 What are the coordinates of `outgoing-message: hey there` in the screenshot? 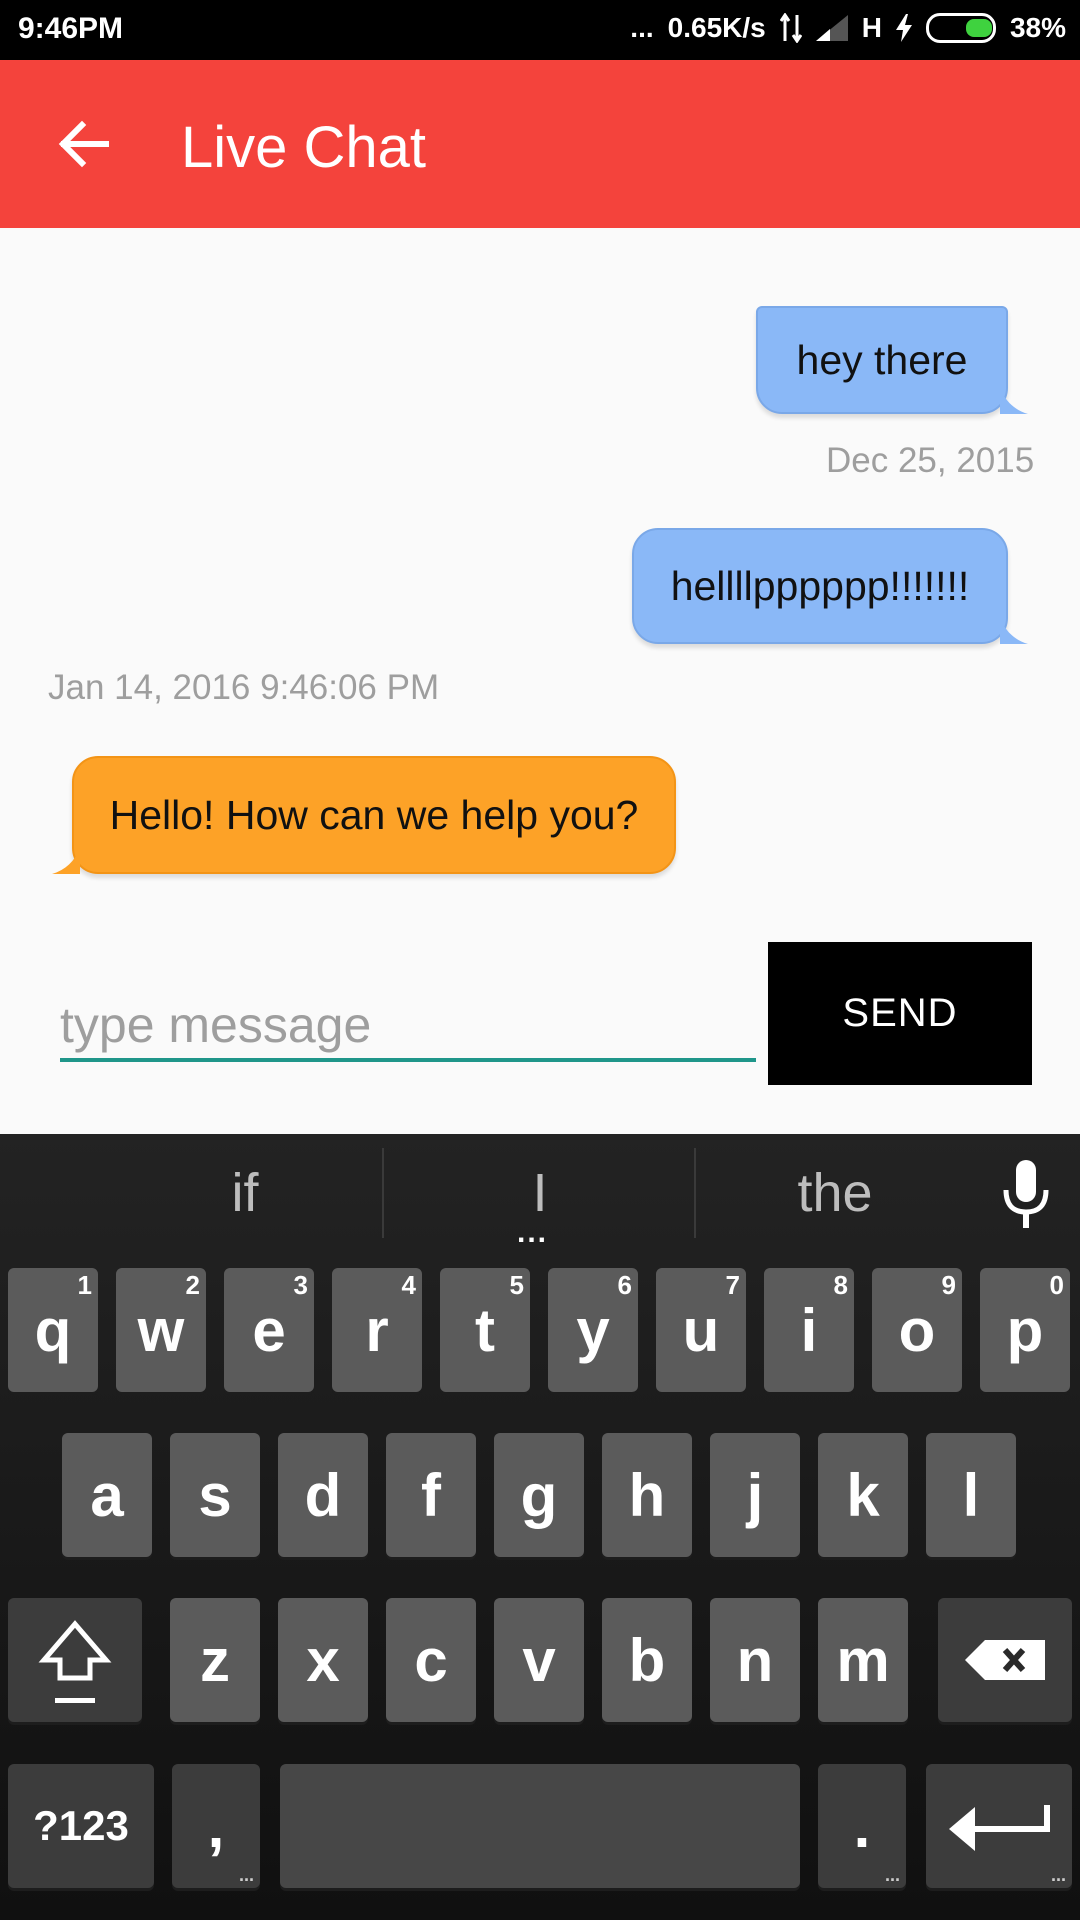 It's located at (882, 360).